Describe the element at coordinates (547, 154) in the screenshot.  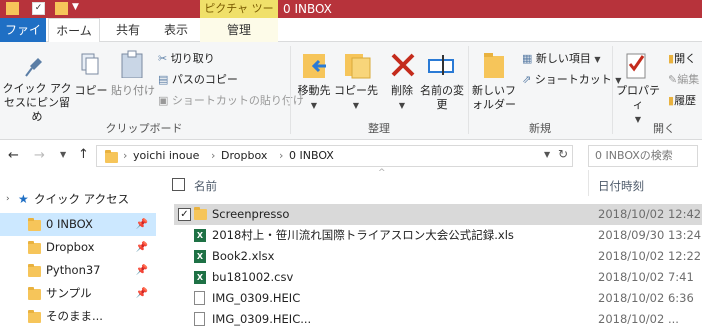
I see `address-dropdown-icon: ▼` at that location.